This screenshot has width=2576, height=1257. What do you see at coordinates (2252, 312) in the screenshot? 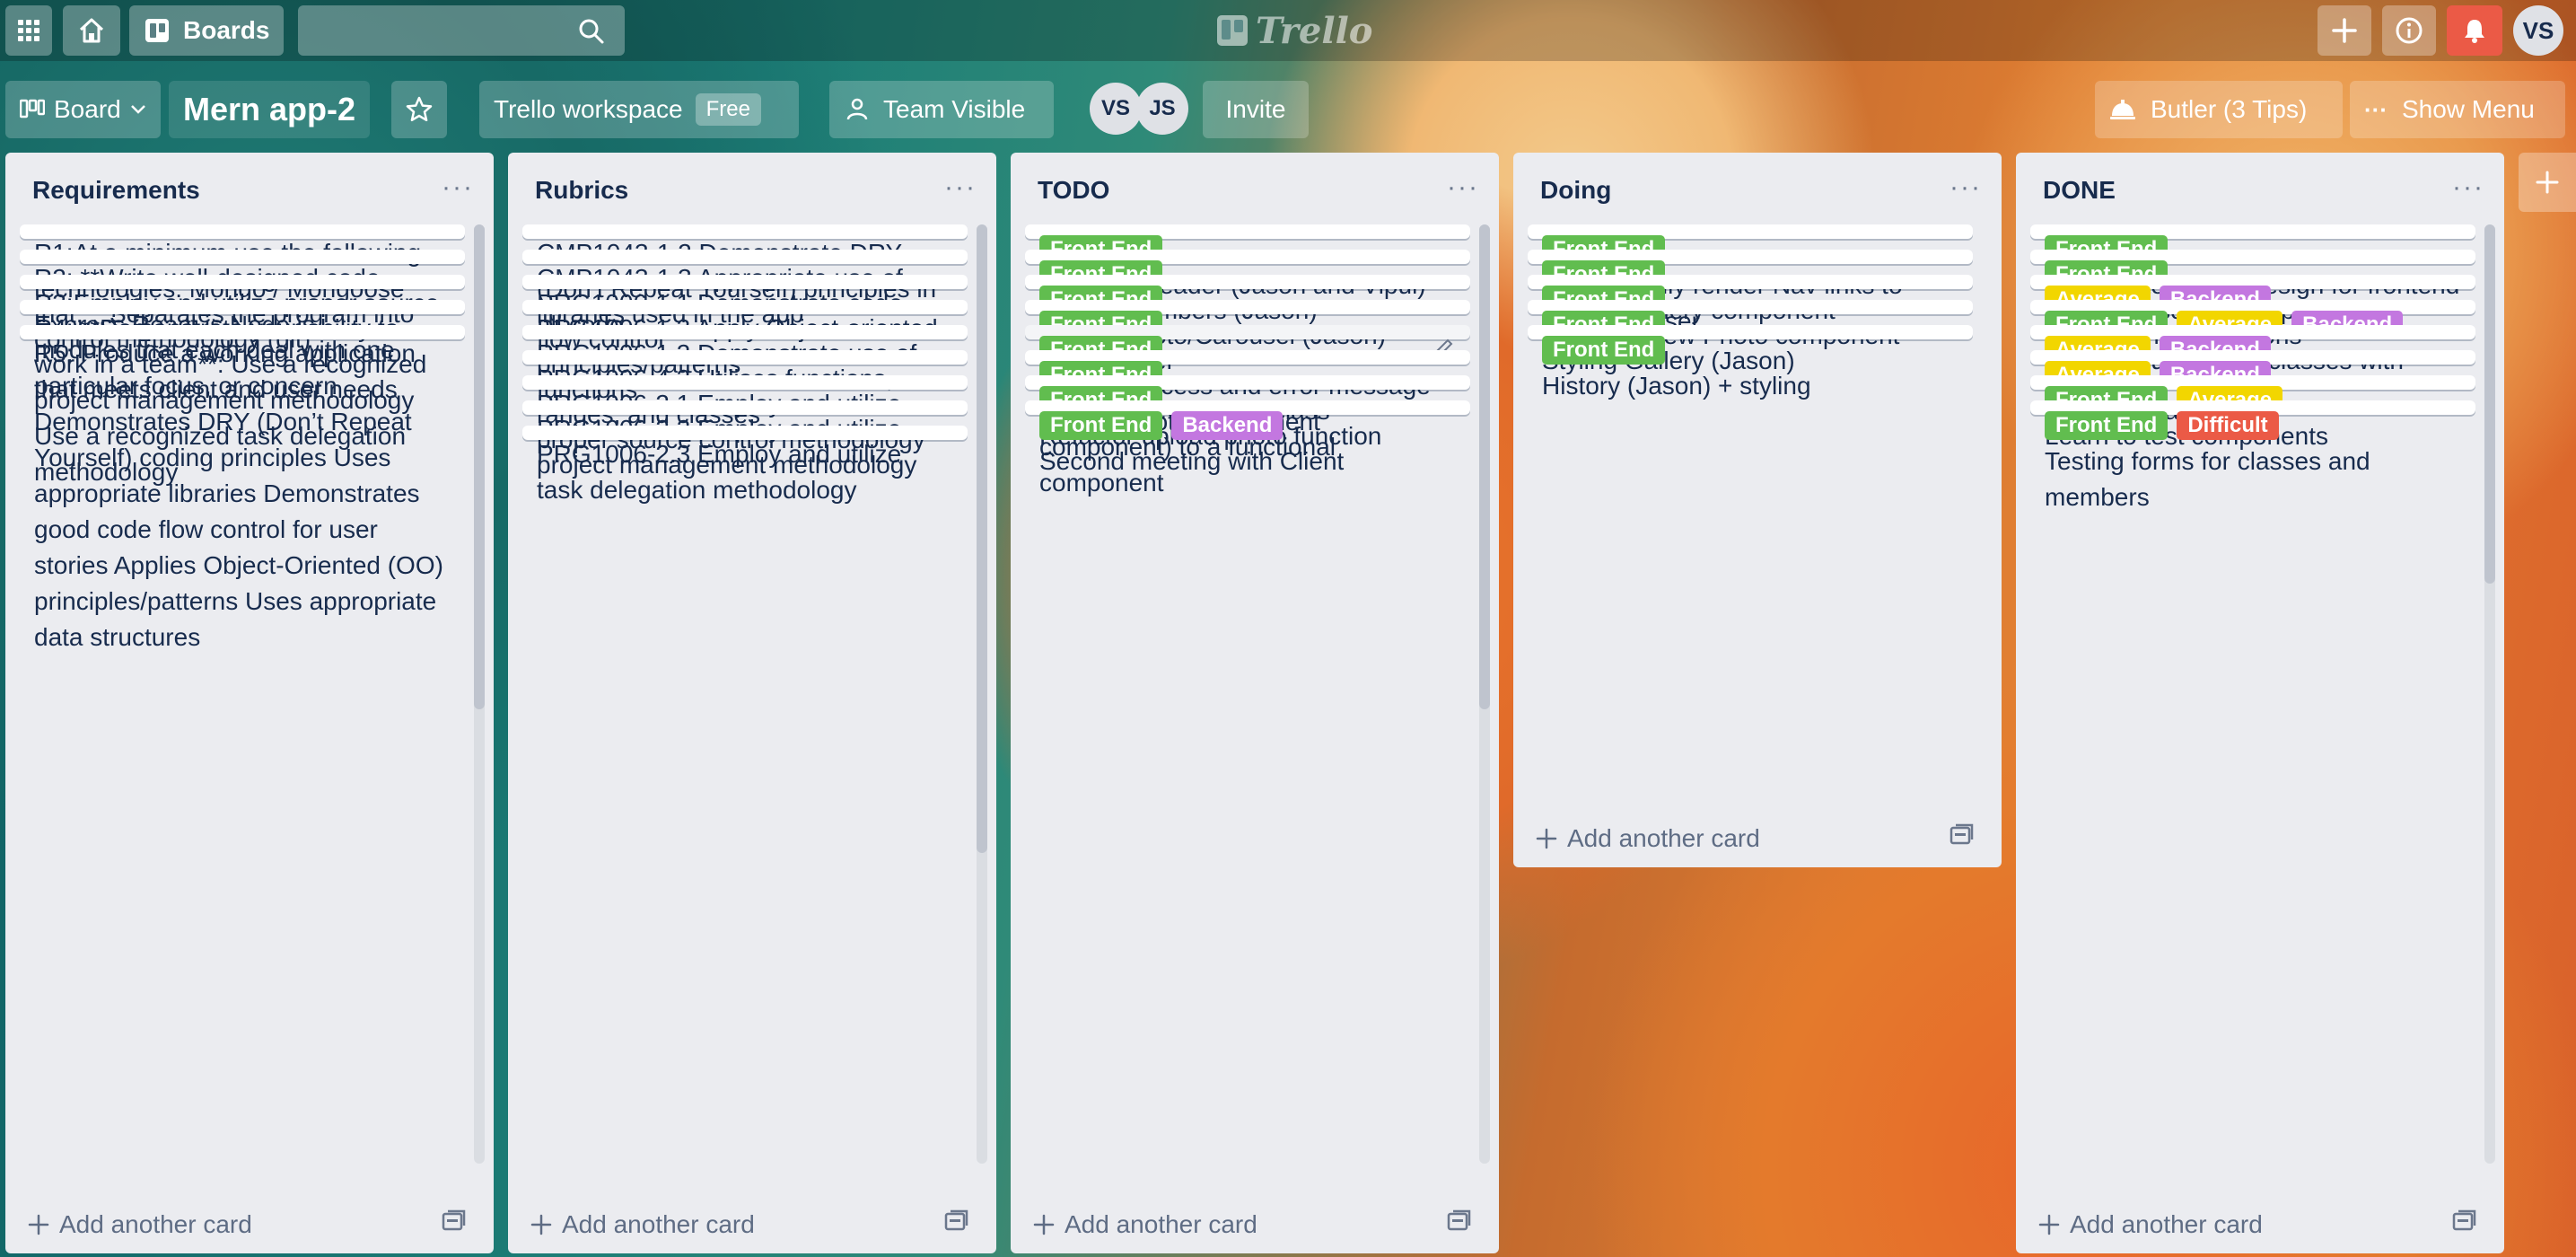
I see `card: AverageBackendTesting photo functions` at bounding box center [2252, 312].